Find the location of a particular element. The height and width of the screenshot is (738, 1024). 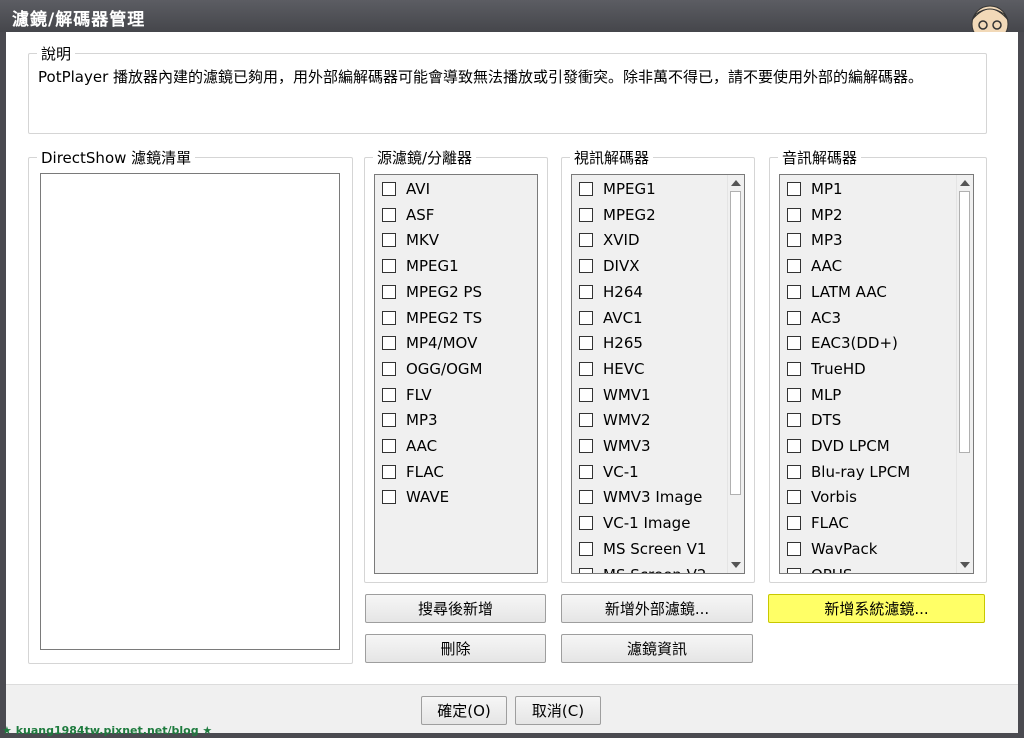

source-filter-checkbox-item: WAVE is located at coordinates (415, 497).